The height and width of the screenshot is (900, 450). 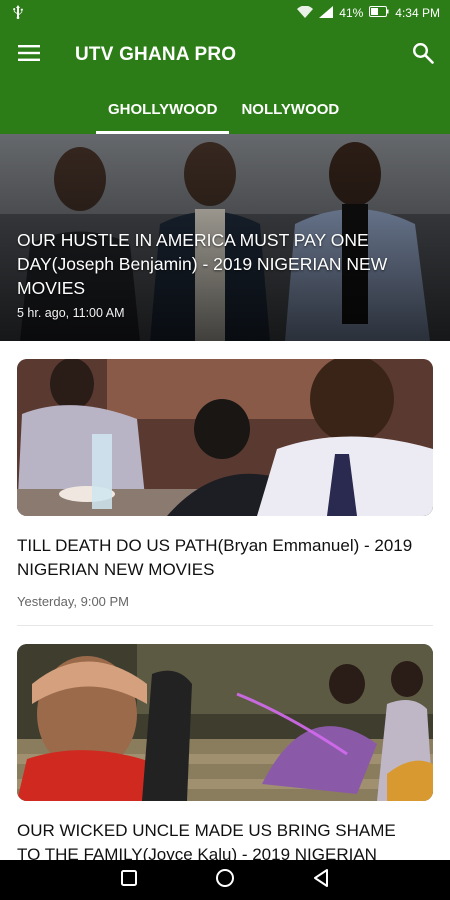 What do you see at coordinates (326, 13) in the screenshot?
I see `signal-icon` at bounding box center [326, 13].